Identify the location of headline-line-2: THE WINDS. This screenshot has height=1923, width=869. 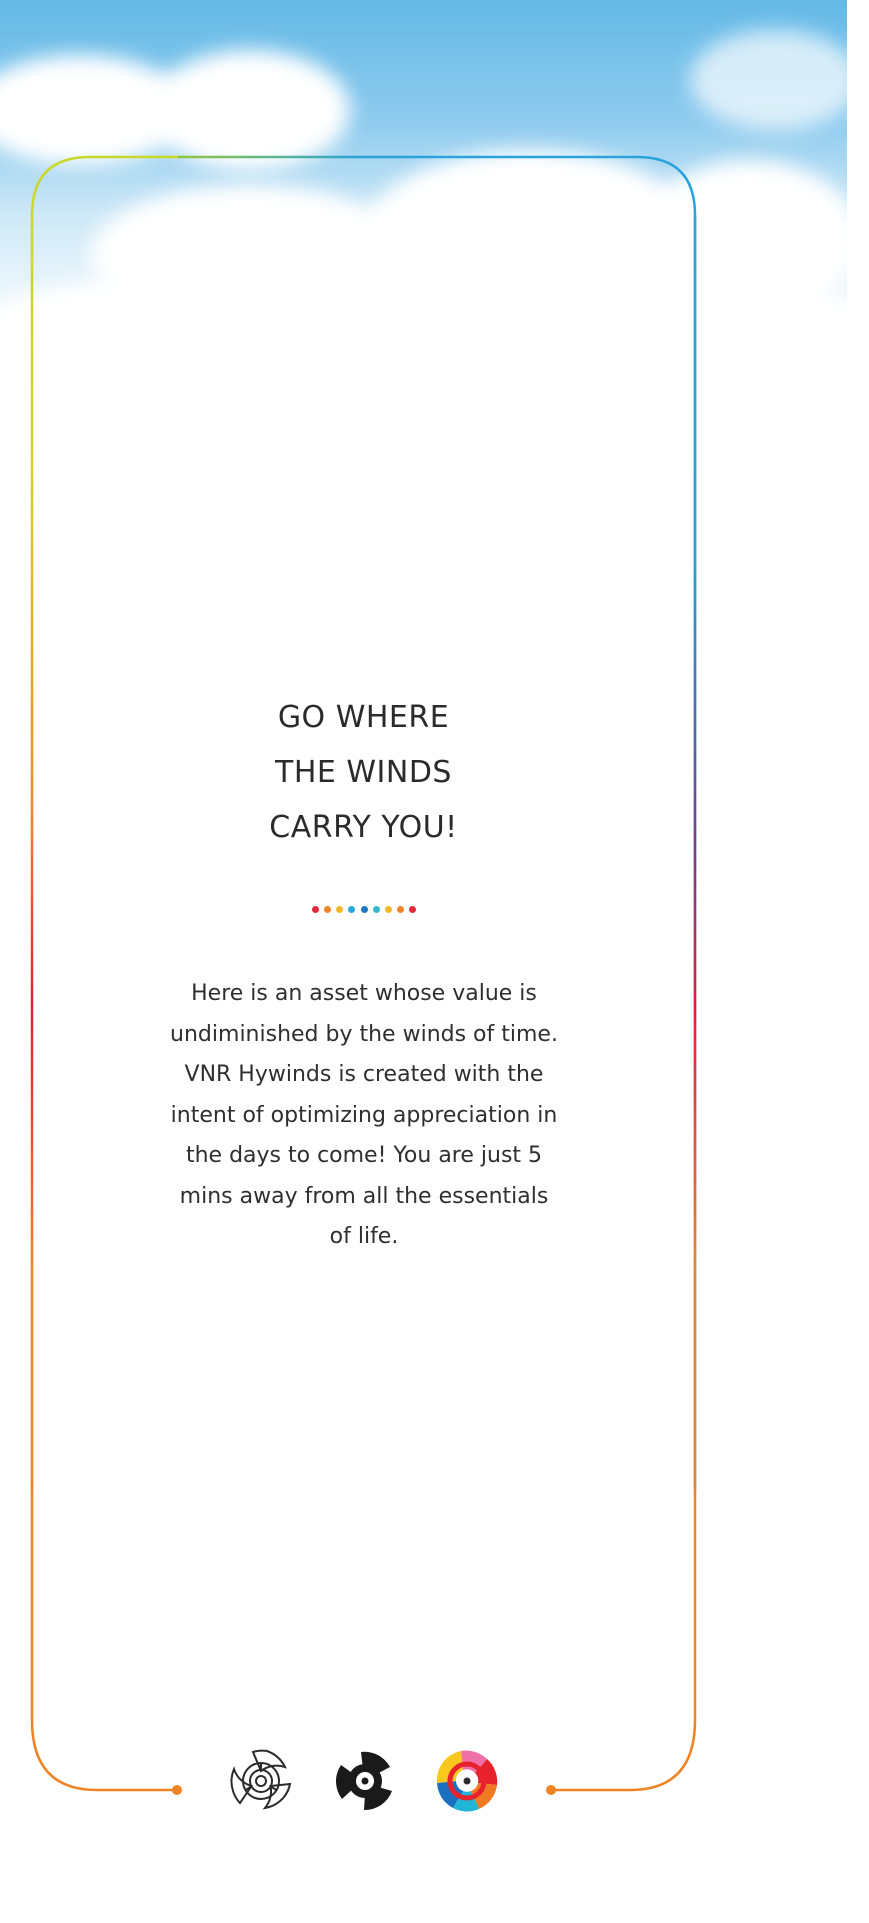
(363, 772).